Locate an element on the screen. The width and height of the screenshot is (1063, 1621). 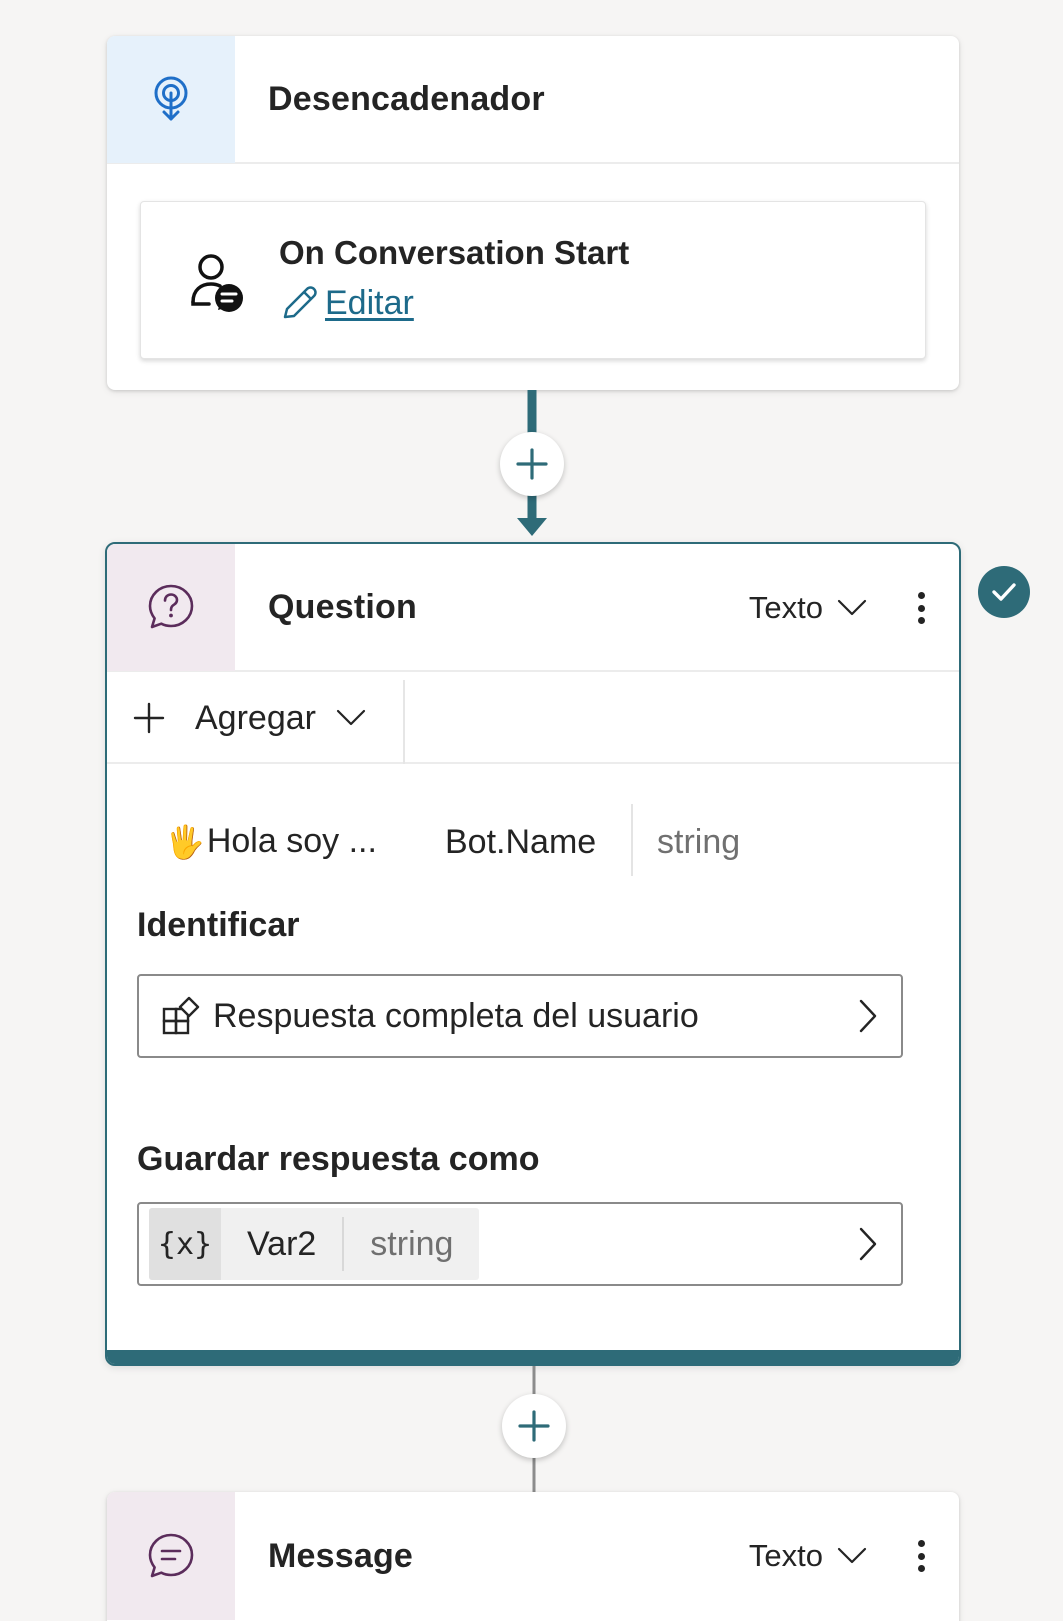
entity-icon is located at coordinates (181, 1015).